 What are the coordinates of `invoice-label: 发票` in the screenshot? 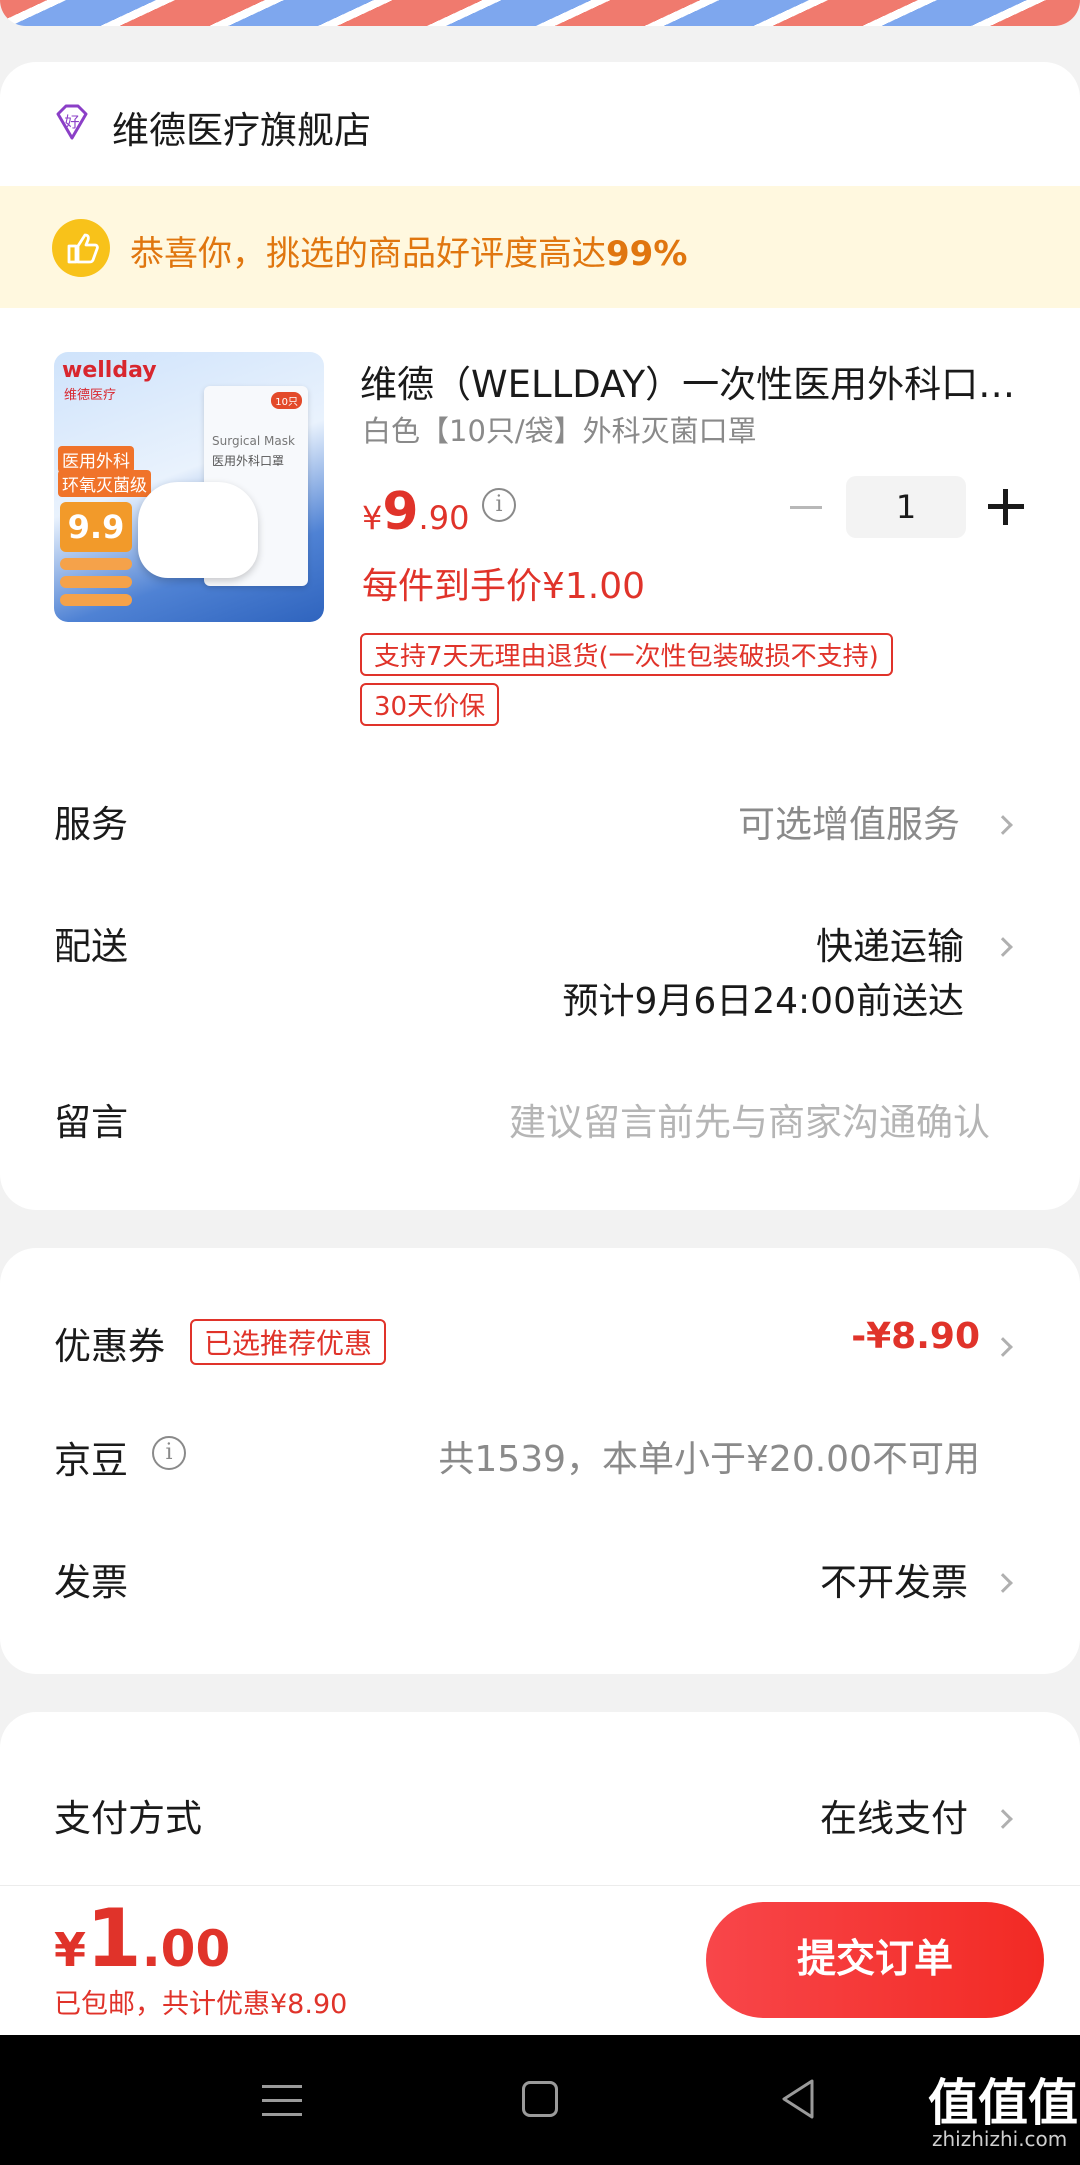 It's located at (91, 1582).